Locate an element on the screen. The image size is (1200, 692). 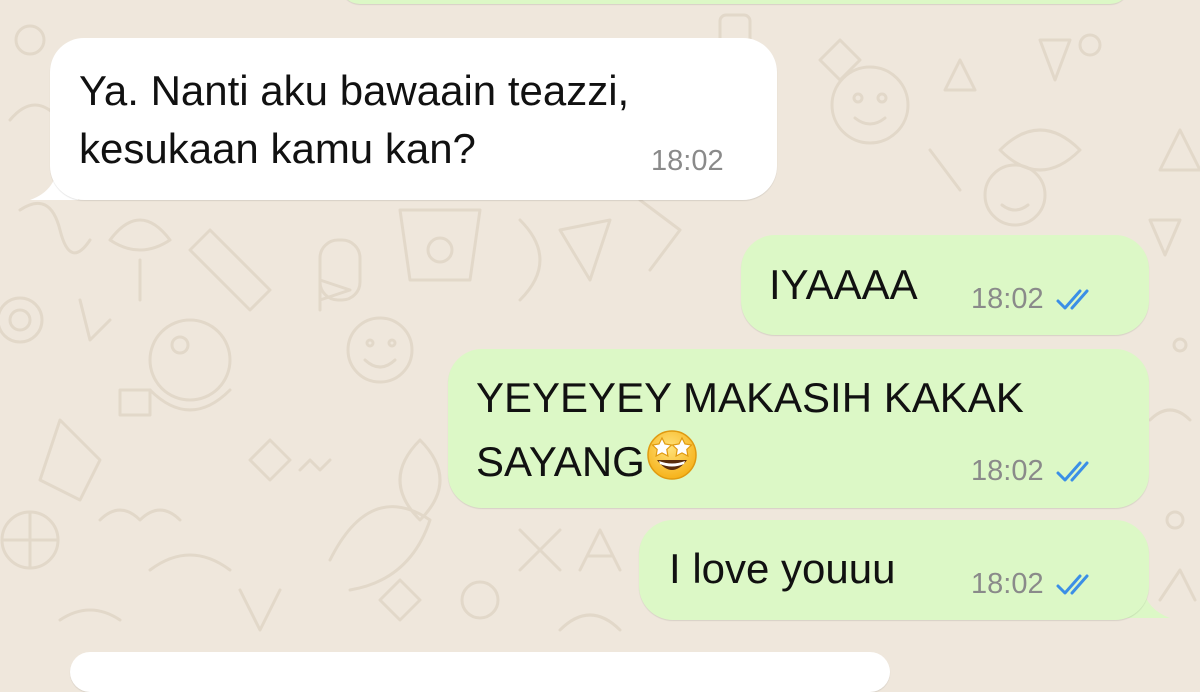
message-text-line: kesukaan kamu kan? is located at coordinates (277, 148).